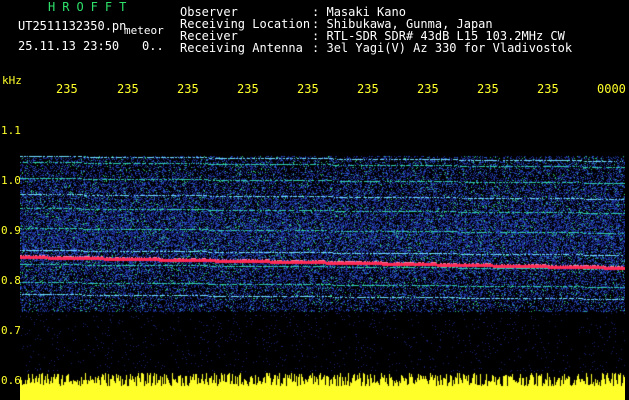 This screenshot has height=400, width=629. What do you see at coordinates (11, 180) in the screenshot?
I see `freq-tick: 1.0` at bounding box center [11, 180].